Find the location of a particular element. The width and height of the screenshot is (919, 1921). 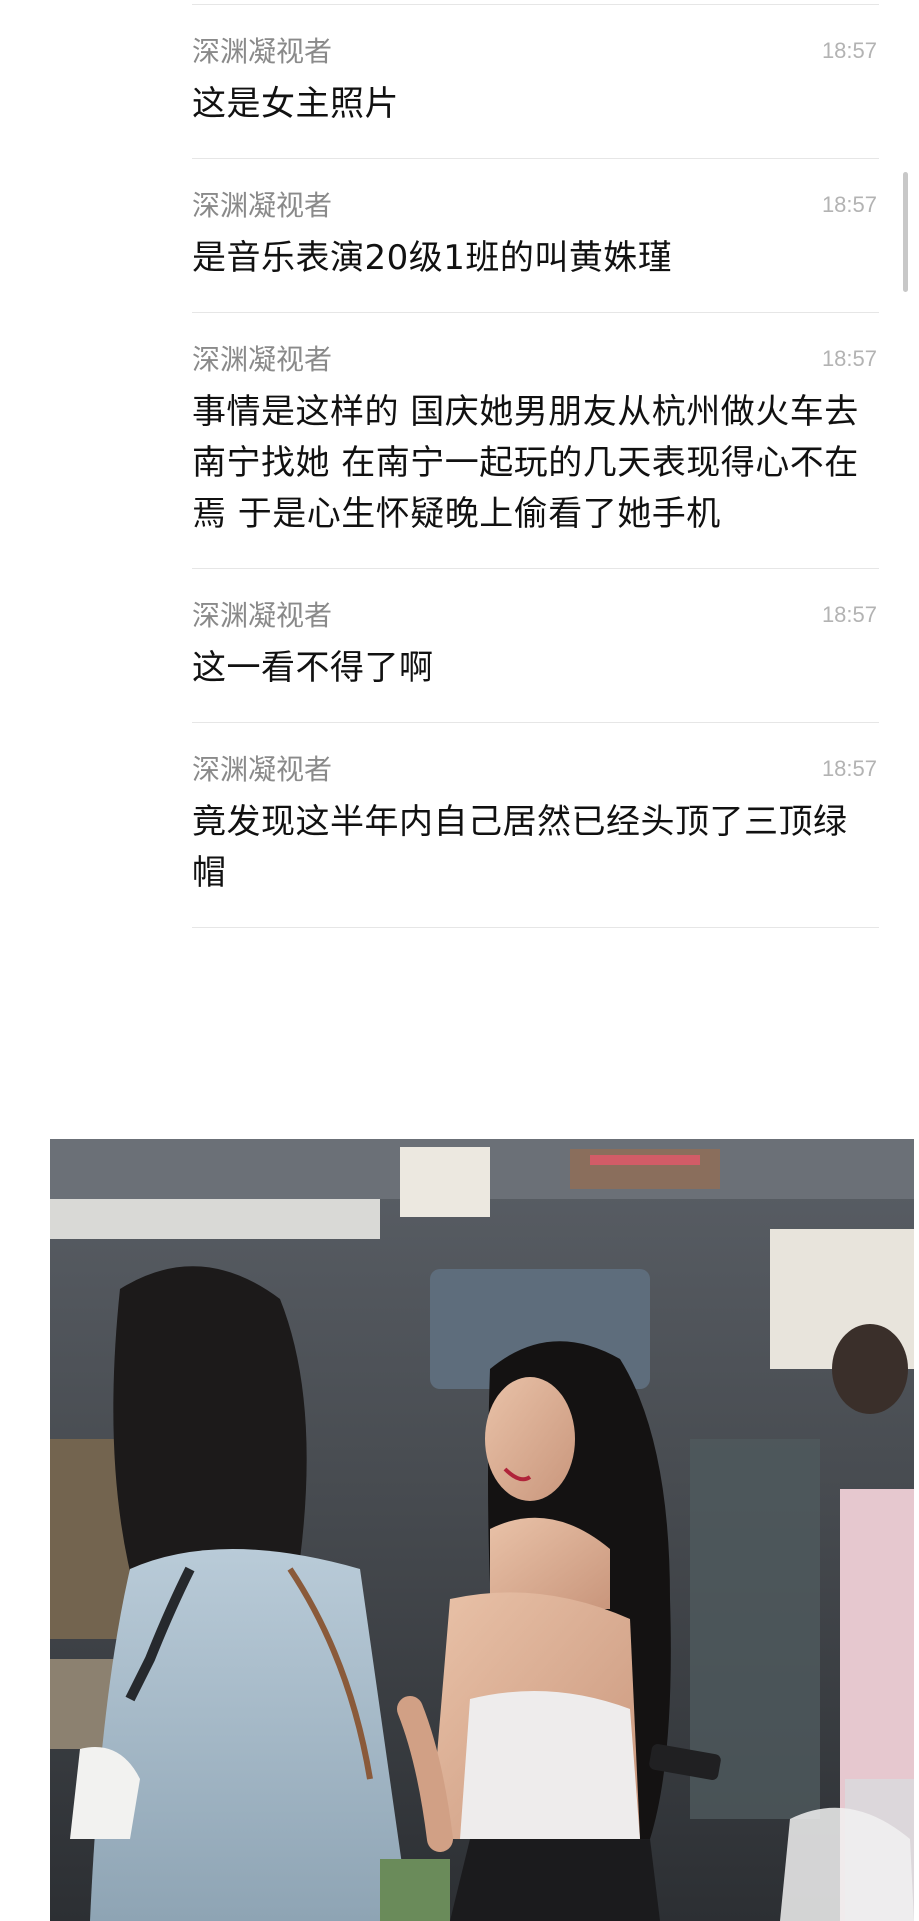

message-item: 深渊凝视者 18:57 这是女主照片 is located at coordinates (535, 82).